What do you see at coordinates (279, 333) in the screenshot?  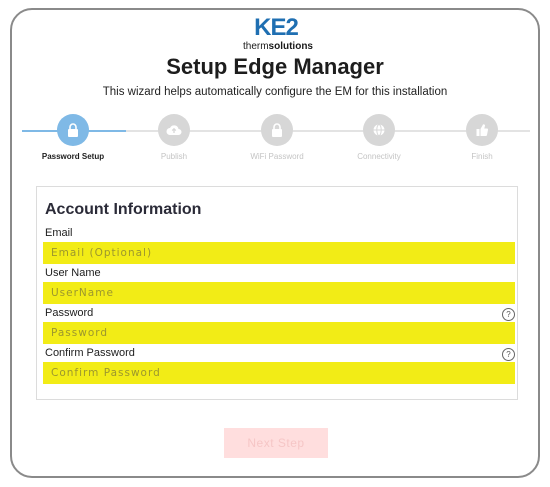 I see `password-field` at bounding box center [279, 333].